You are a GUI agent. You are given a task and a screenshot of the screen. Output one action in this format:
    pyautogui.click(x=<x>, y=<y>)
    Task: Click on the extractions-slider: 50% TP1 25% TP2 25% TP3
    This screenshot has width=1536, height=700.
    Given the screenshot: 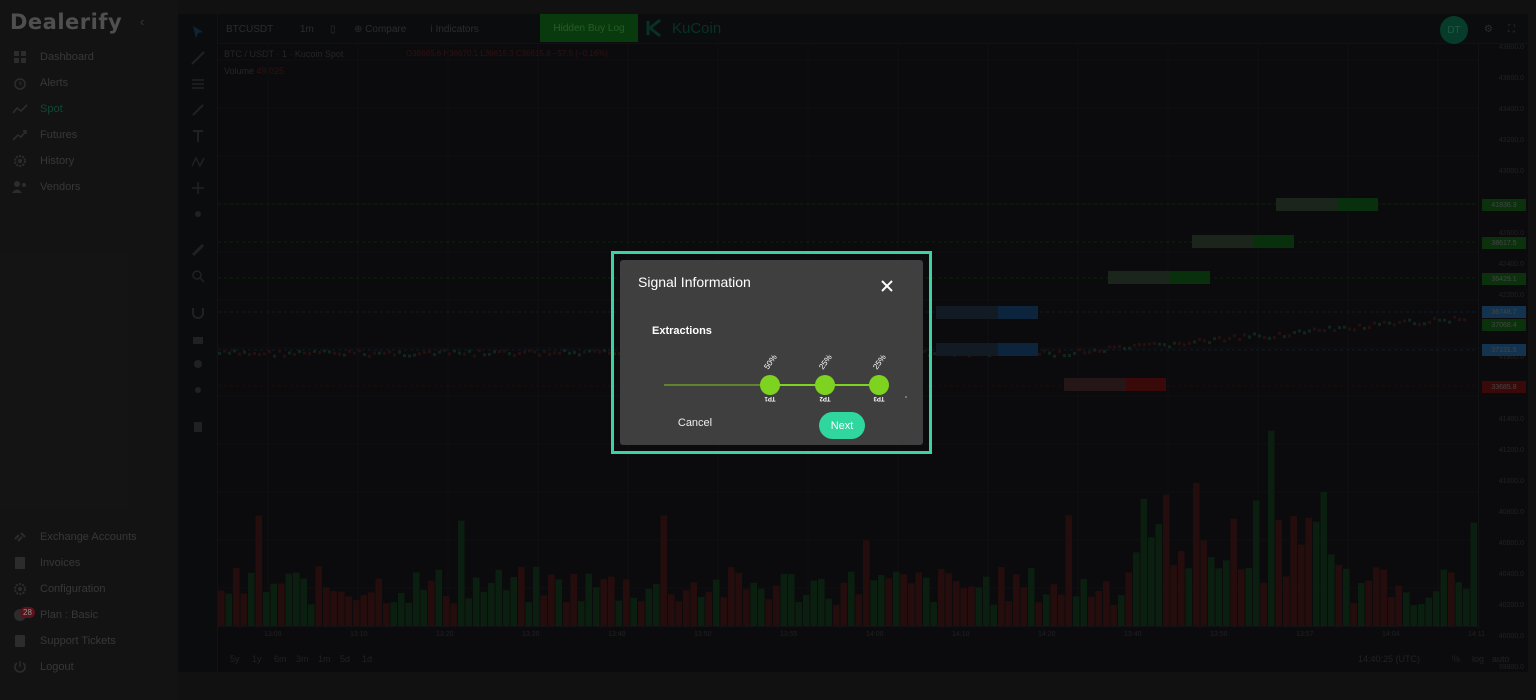 What is the action you would take?
    pyautogui.click(x=771, y=378)
    